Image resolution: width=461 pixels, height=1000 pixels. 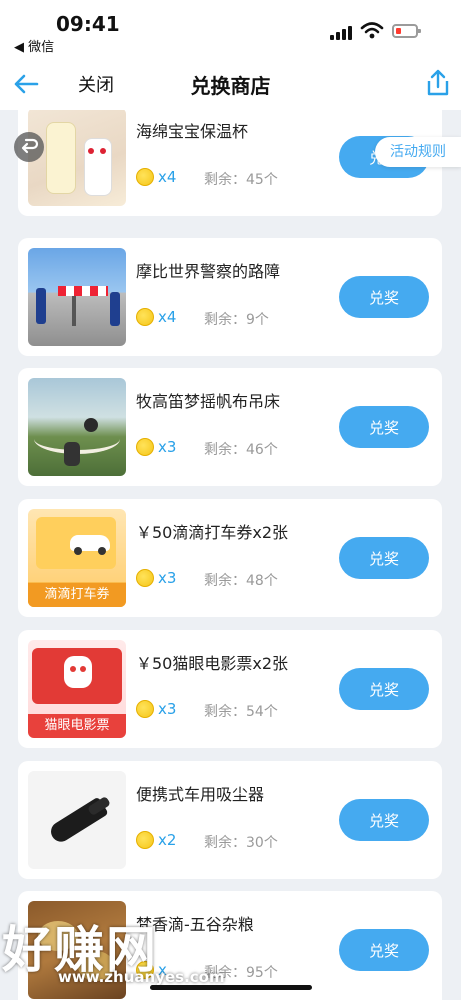 I want to click on maoyan-ticket-image: 猫眼电影票, so click(x=77, y=689).